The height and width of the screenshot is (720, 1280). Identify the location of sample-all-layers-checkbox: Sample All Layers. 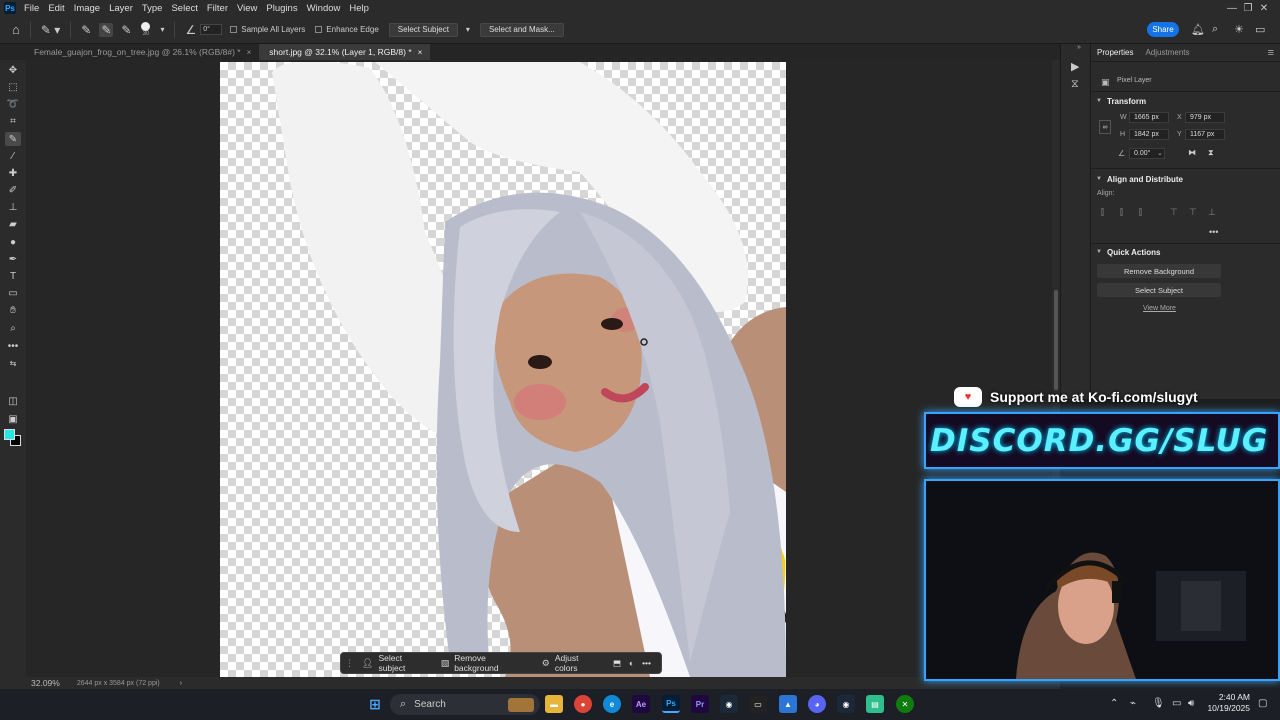
(267, 29).